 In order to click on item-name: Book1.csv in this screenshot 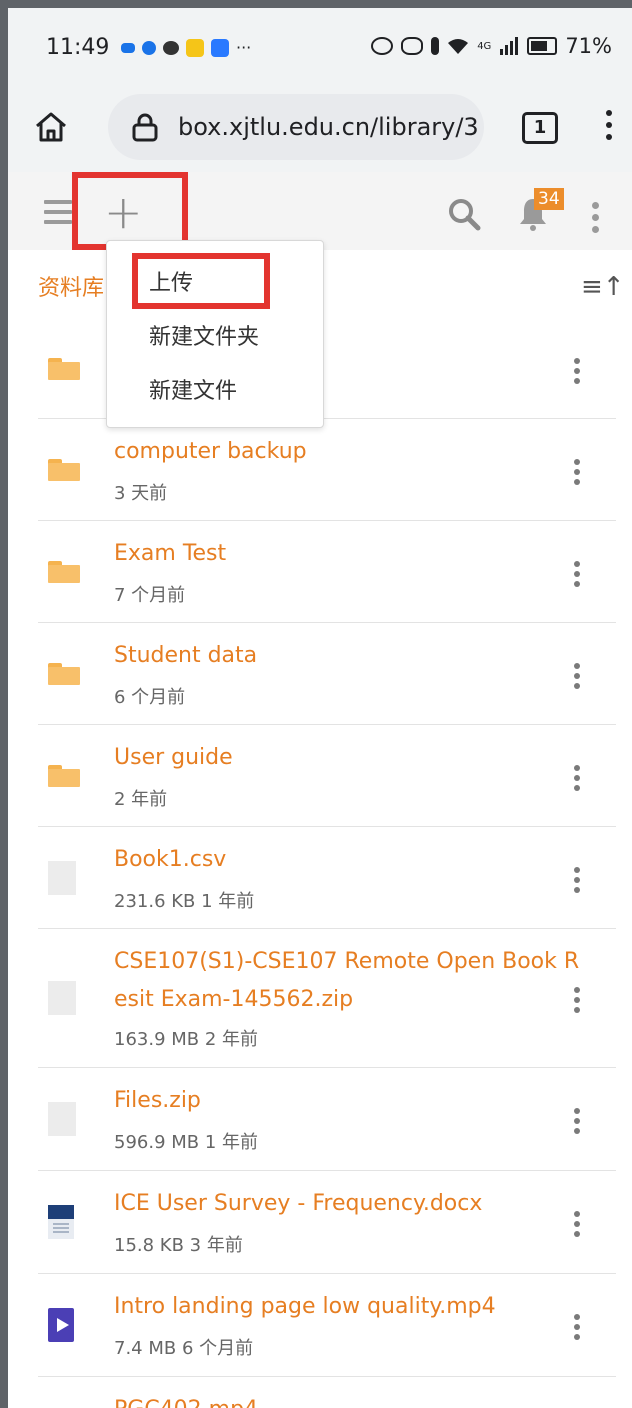, I will do `click(170, 859)`.